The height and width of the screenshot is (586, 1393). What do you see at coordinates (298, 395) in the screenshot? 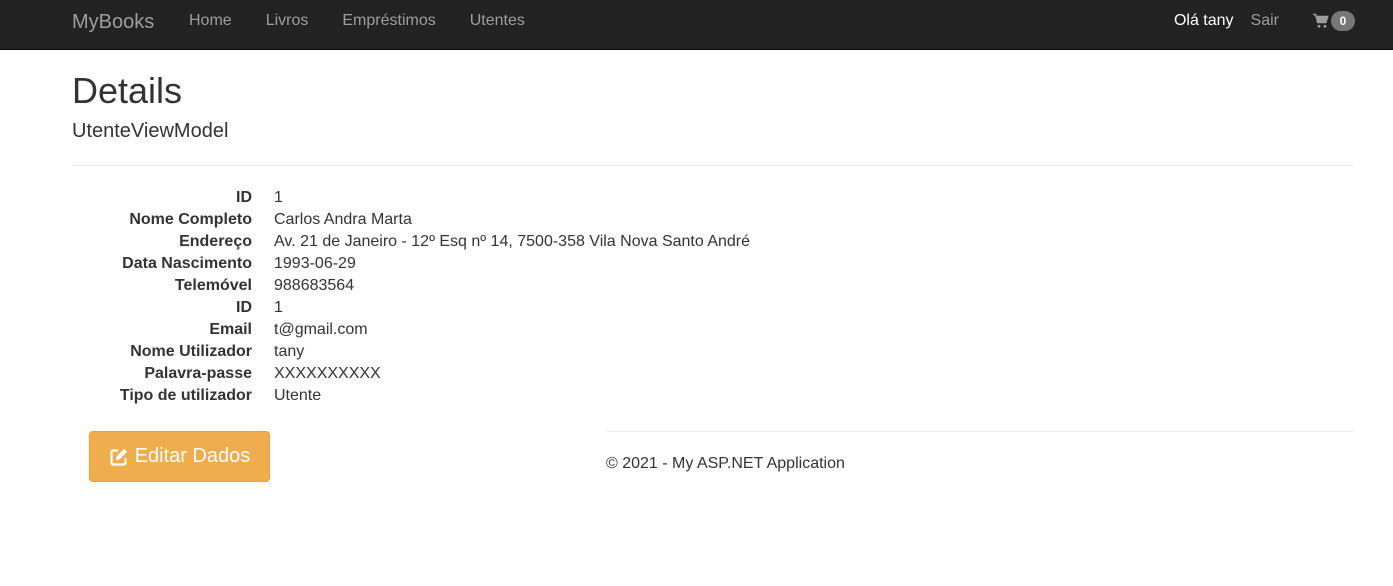
I see `detail-value: Utente` at bounding box center [298, 395].